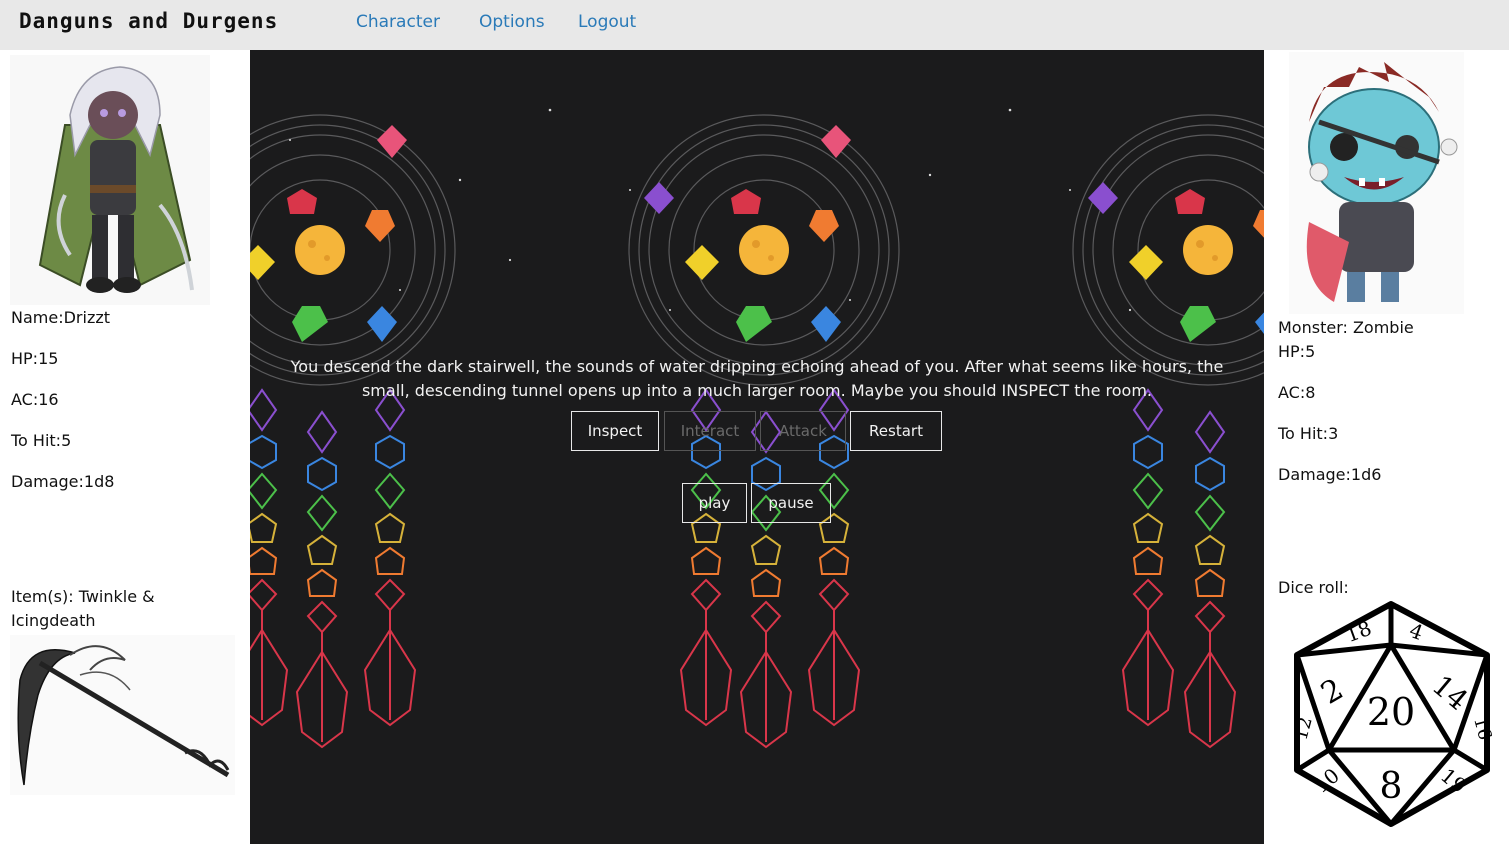 The width and height of the screenshot is (1509, 859). Describe the element at coordinates (61, 317) in the screenshot. I see `character-name: Name:Drizzt` at that location.